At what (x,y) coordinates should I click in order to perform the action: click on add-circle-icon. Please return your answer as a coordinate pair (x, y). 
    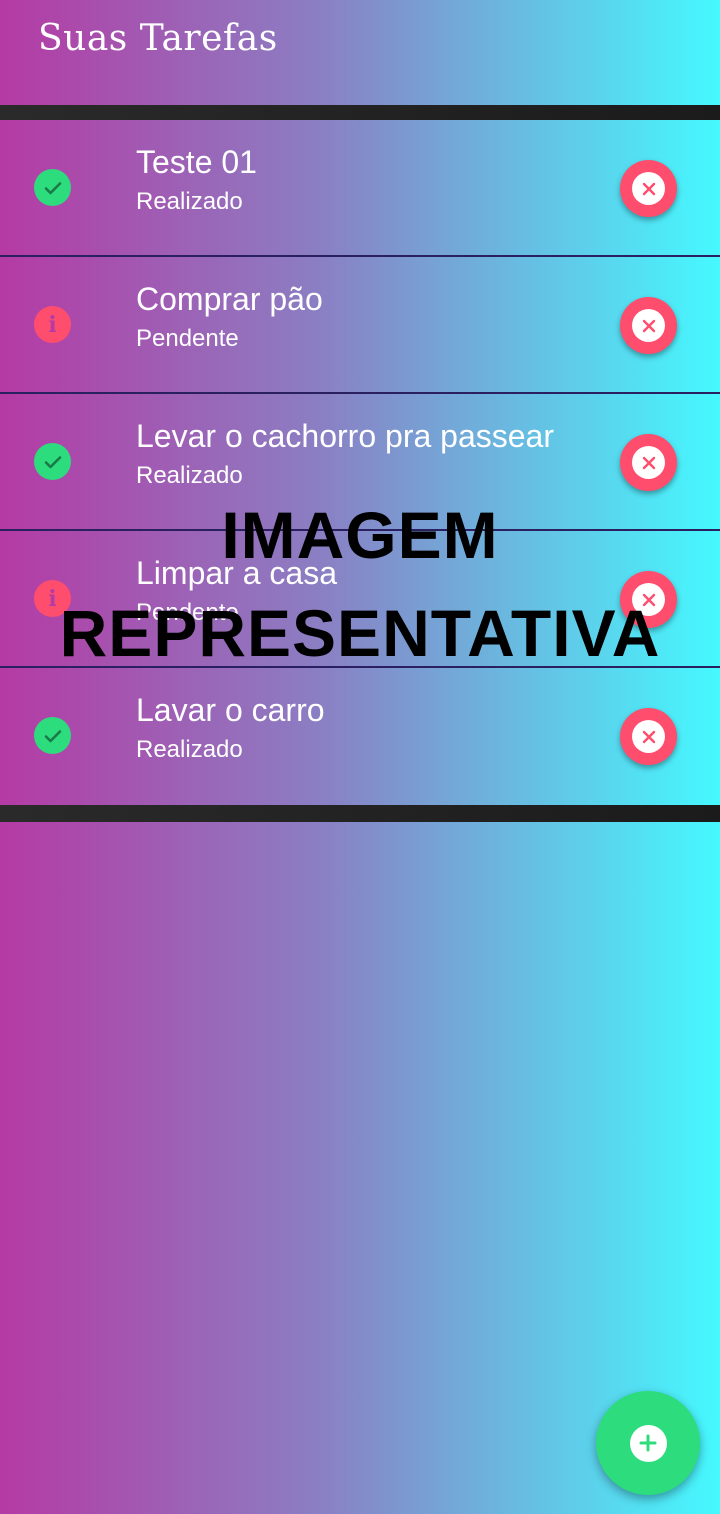
    Looking at the image, I should click on (648, 1443).